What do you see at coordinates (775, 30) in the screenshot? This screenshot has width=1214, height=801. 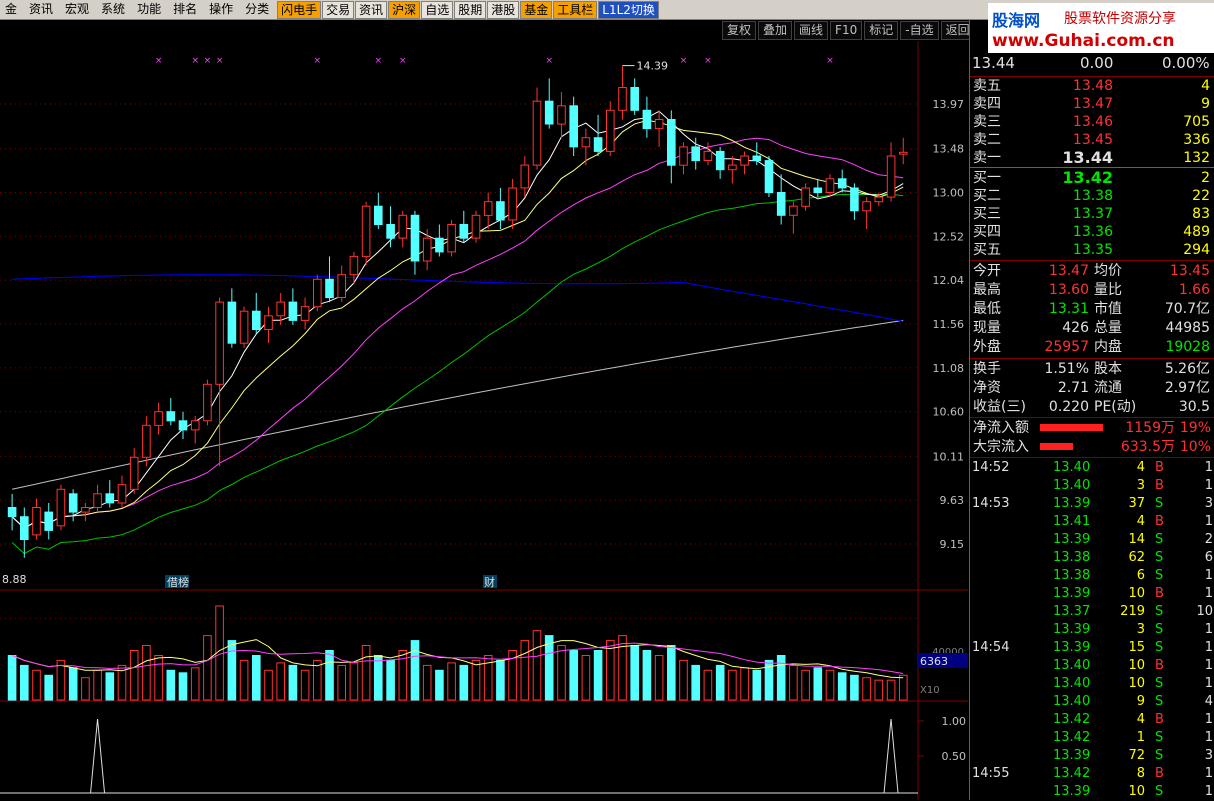 I see `chart-tool-1: 叠加` at bounding box center [775, 30].